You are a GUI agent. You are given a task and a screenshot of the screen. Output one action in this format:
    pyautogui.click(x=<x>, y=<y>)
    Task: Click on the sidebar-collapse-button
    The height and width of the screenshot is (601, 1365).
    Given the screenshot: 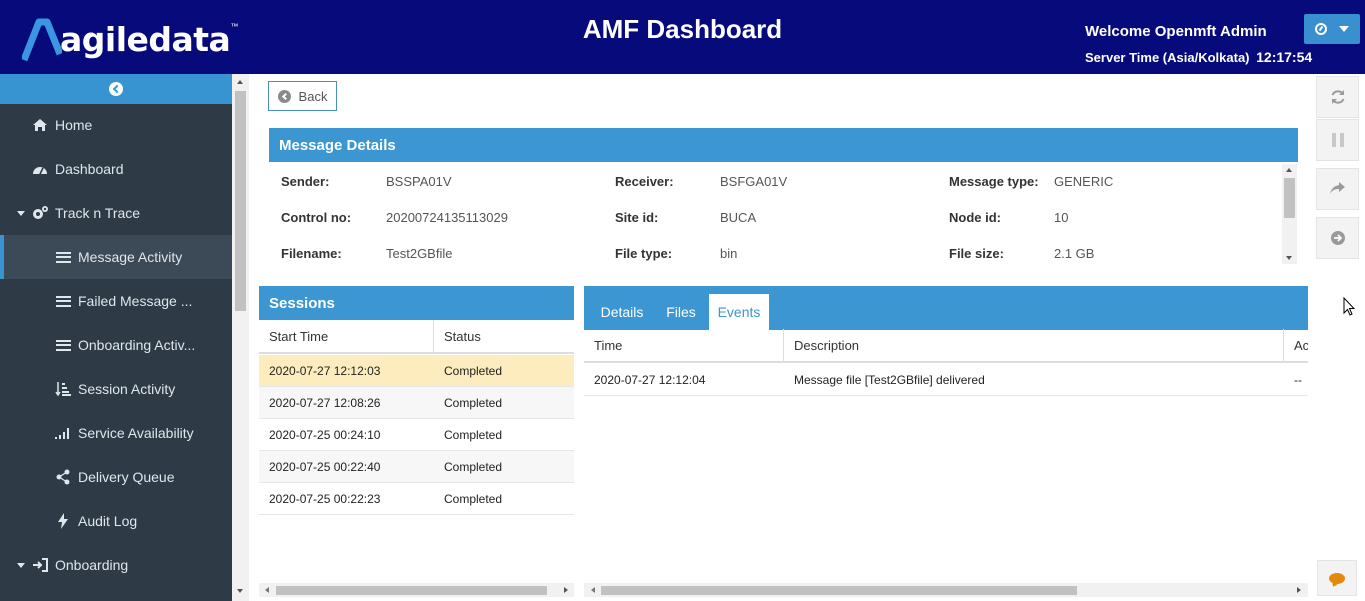 What is the action you would take?
    pyautogui.click(x=116, y=89)
    